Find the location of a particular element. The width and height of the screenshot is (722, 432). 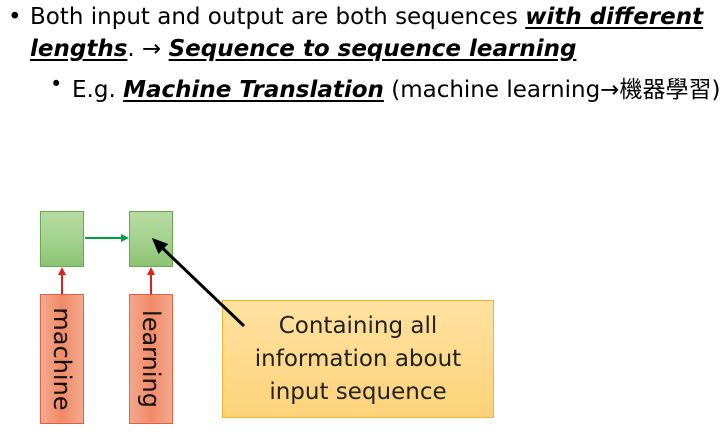

pointer-arrow is located at coordinates (198, 282).